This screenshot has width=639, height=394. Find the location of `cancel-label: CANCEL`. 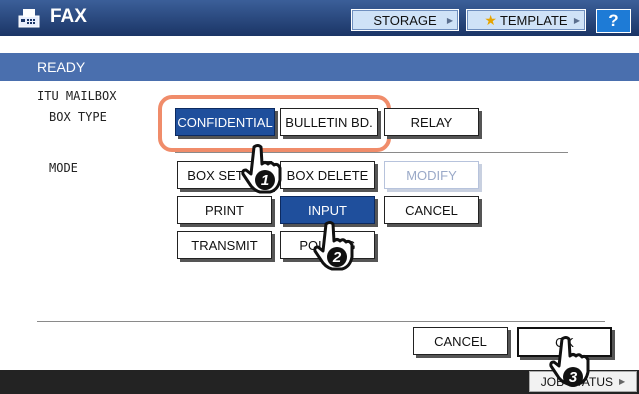

cancel-label: CANCEL is located at coordinates (460, 341).